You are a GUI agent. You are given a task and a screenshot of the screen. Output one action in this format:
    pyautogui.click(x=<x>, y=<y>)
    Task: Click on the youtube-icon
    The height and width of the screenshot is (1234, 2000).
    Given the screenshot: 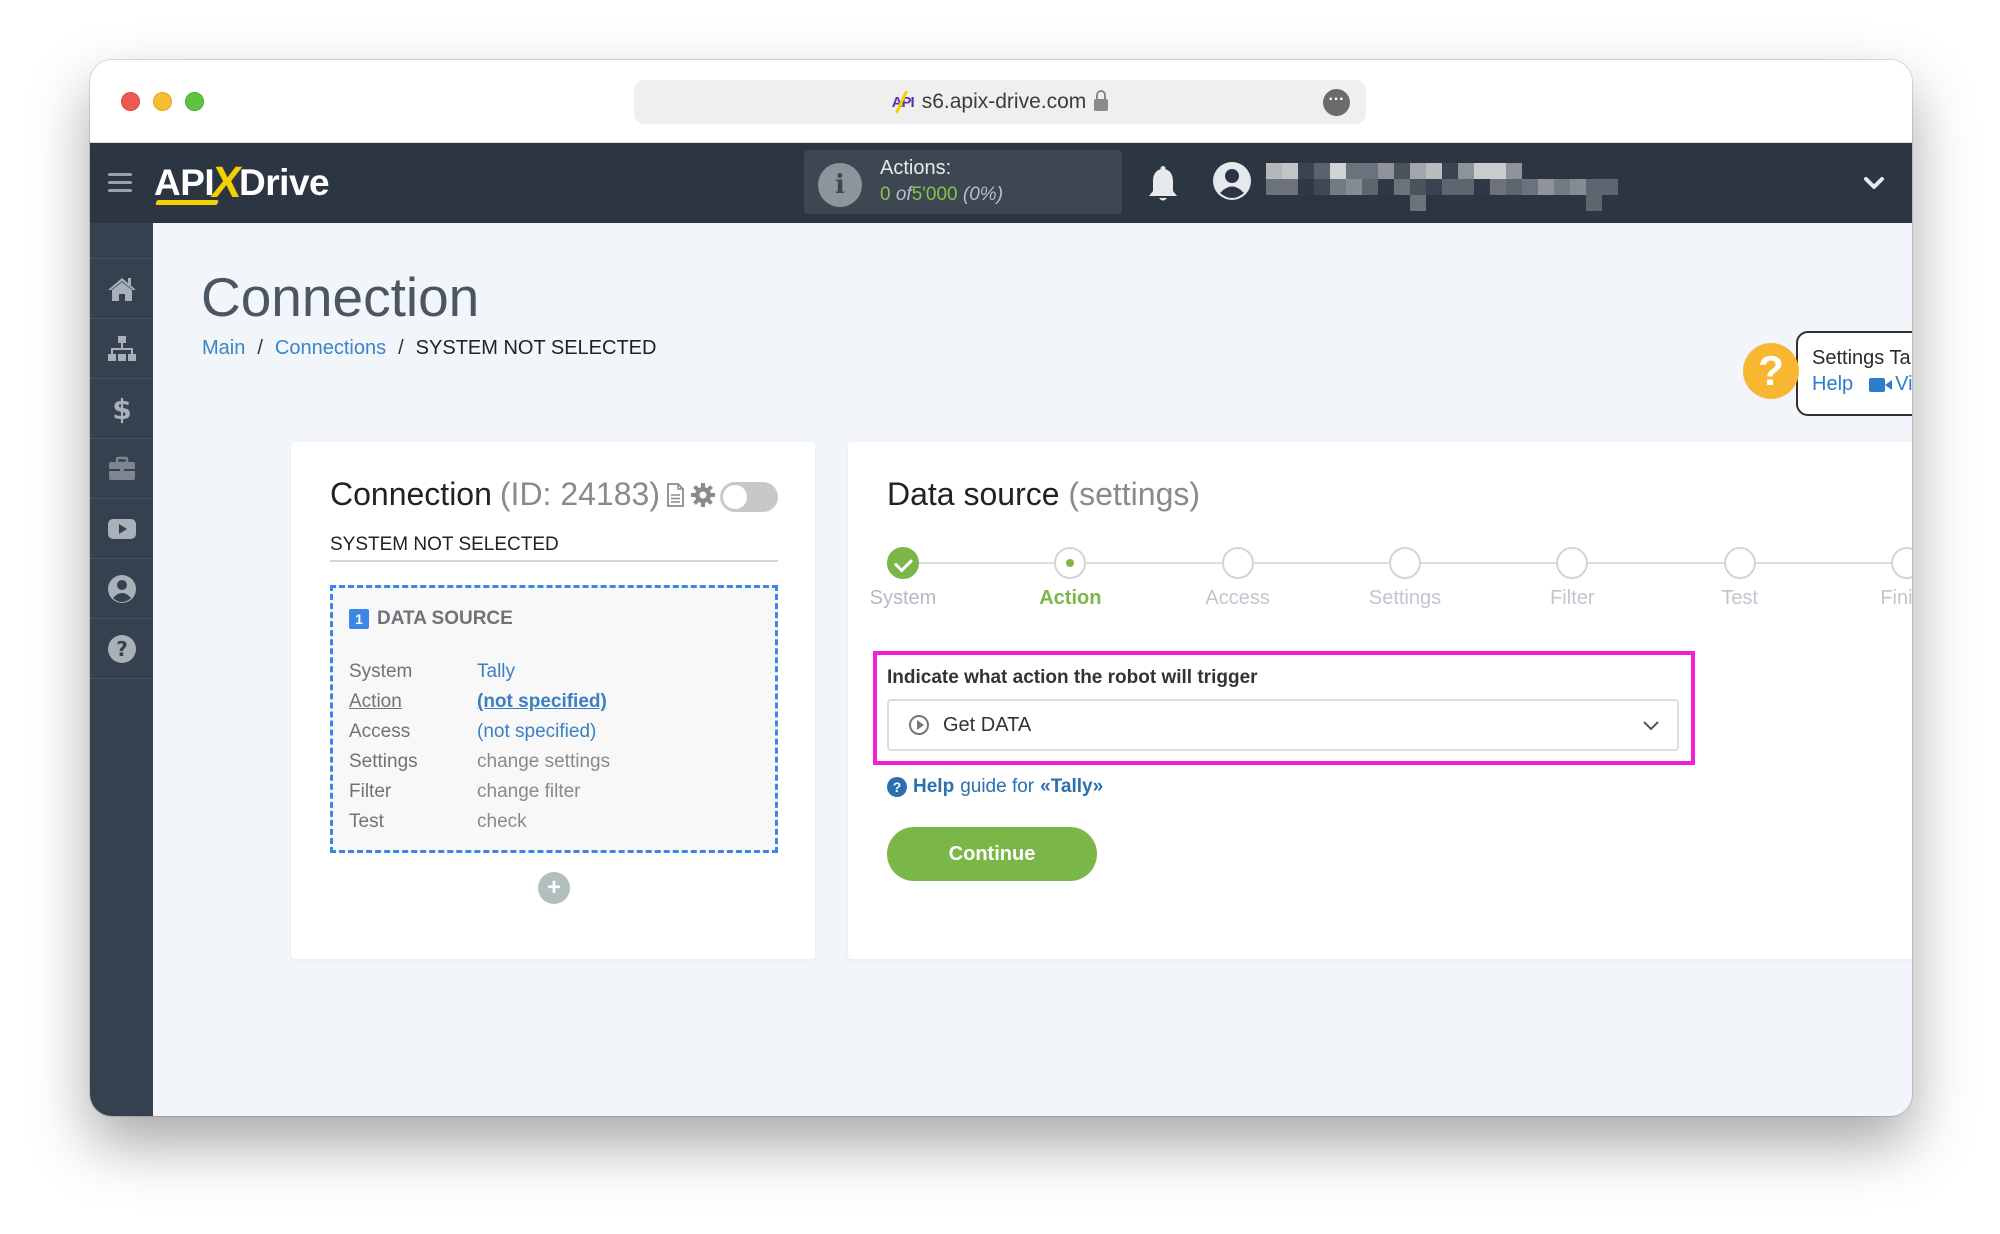 What is the action you would take?
    pyautogui.click(x=121, y=528)
    